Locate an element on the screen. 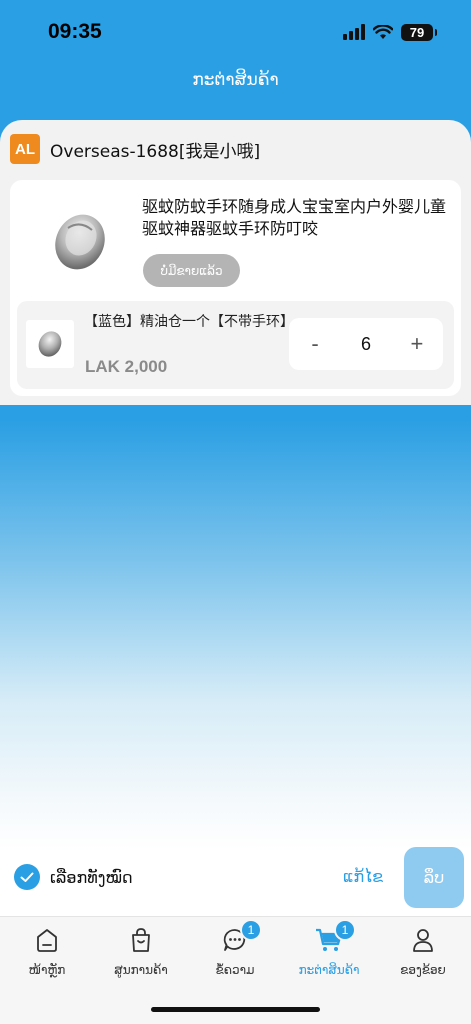  soldout-button: ບໍ່ມີຂາຍແລ້ວ is located at coordinates (191, 270).